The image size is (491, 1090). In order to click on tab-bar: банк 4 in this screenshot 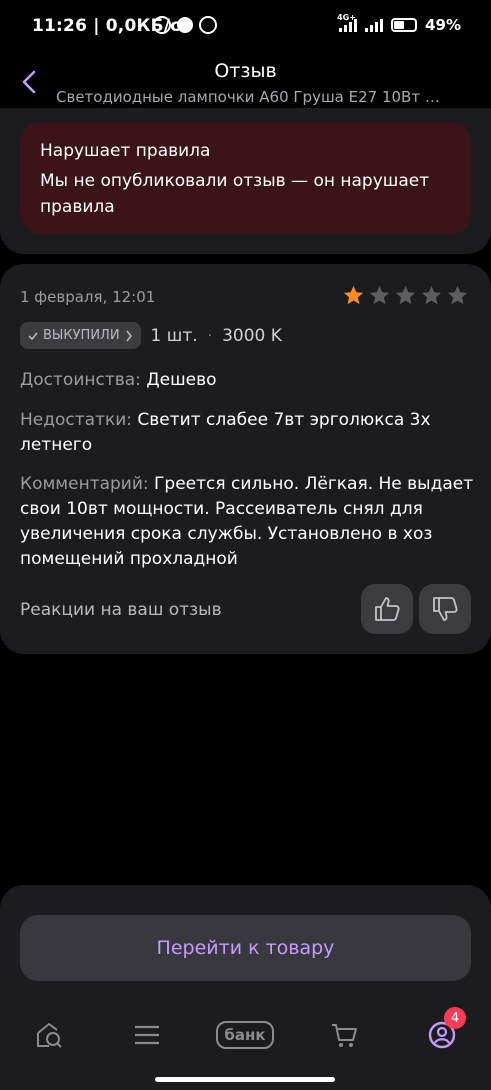, I will do `click(245, 1035)`.